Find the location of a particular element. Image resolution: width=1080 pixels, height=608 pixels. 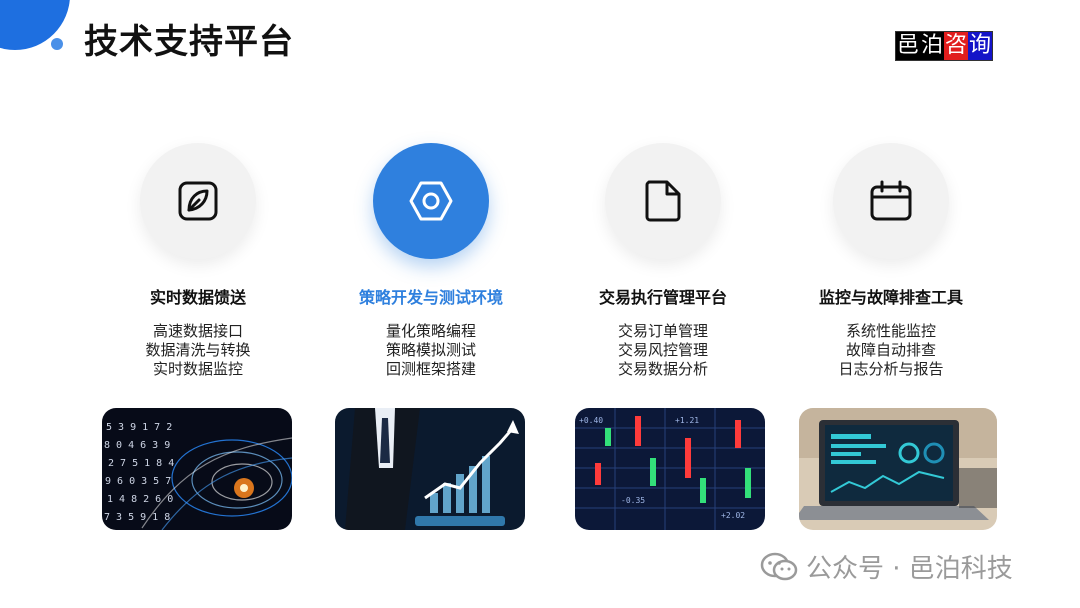

laptop-dashboard-image is located at coordinates (898, 469).